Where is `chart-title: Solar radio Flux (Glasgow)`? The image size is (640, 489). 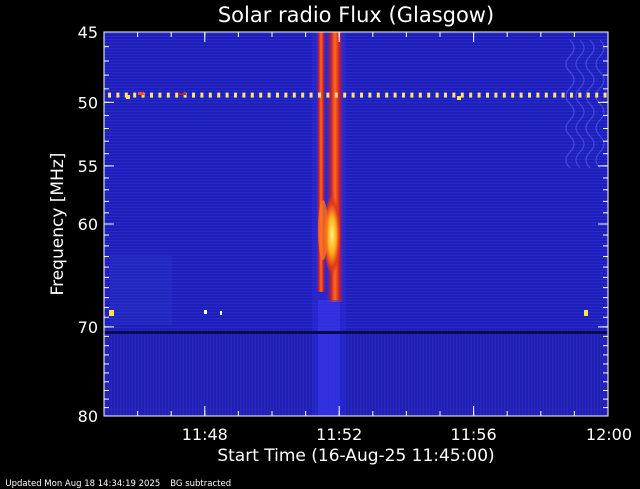
chart-title: Solar radio Flux (Glasgow) is located at coordinates (356, 15).